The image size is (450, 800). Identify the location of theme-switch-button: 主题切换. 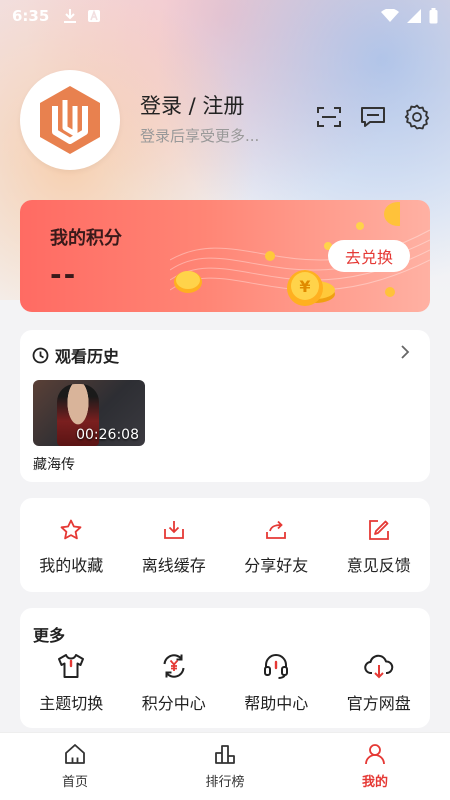
(71, 683).